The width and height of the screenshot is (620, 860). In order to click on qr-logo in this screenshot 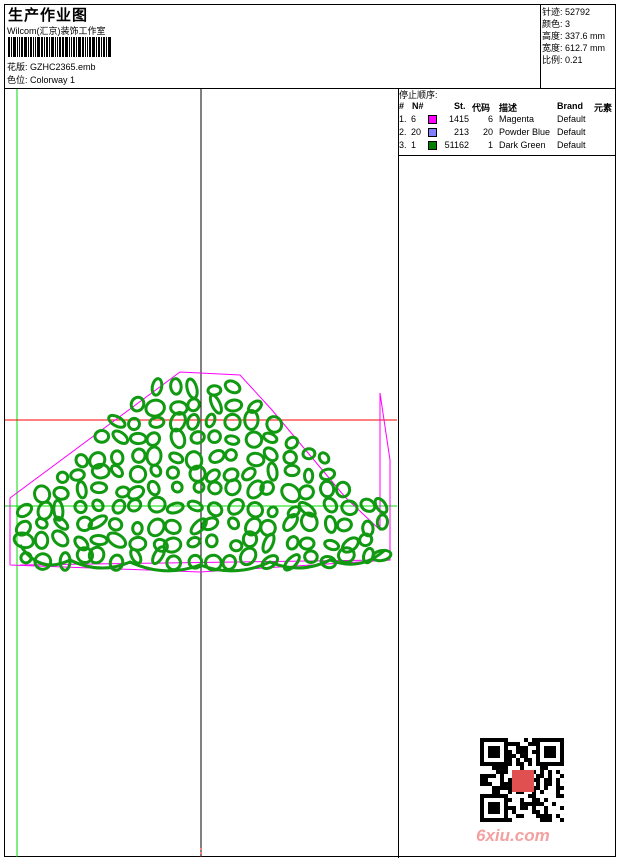, I will do `click(523, 781)`.